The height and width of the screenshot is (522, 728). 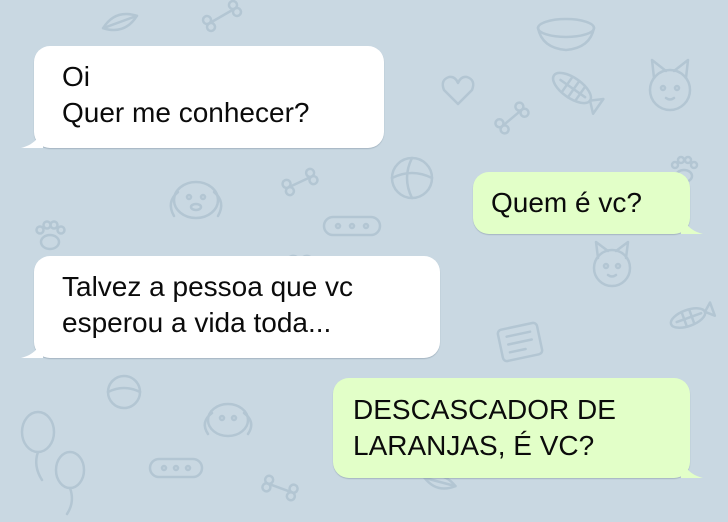 I want to click on heart-icon, so click(x=458, y=90).